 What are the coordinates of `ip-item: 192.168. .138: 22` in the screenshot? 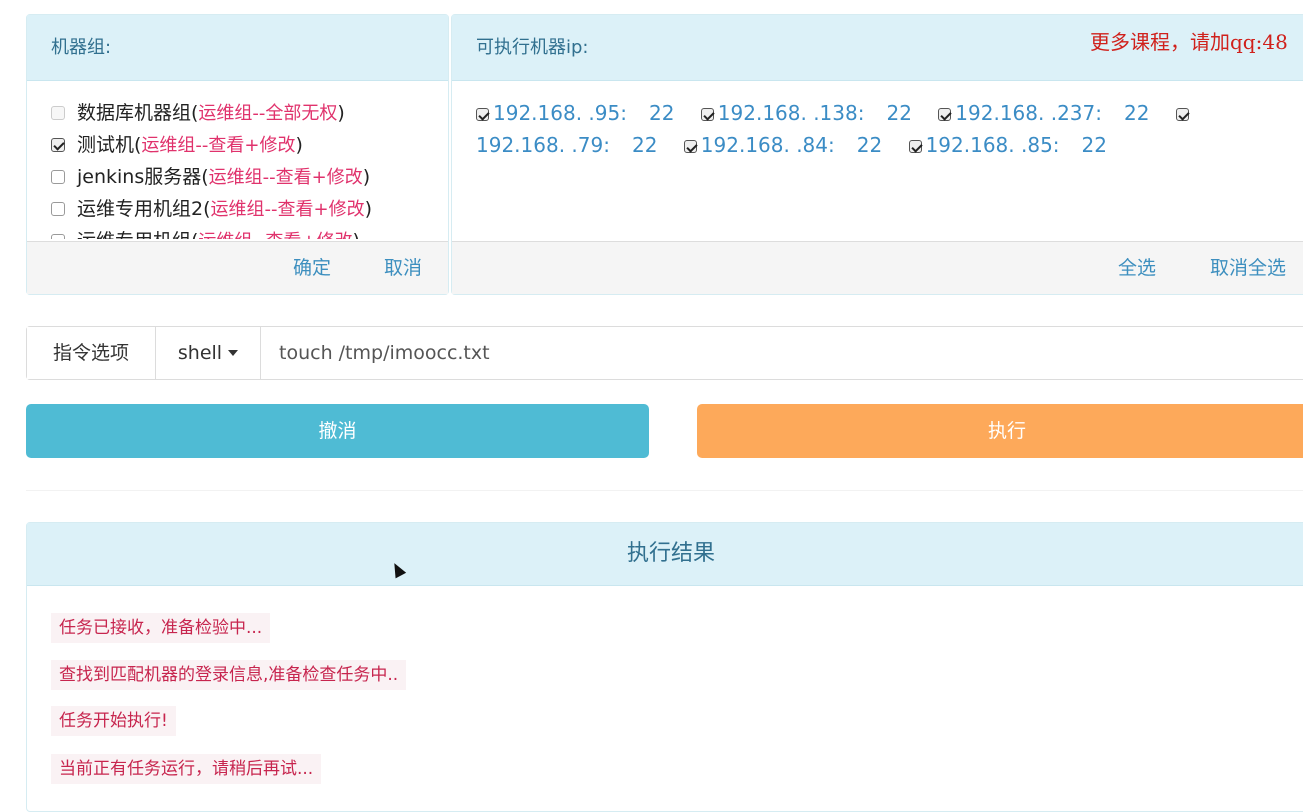 It's located at (806, 113).